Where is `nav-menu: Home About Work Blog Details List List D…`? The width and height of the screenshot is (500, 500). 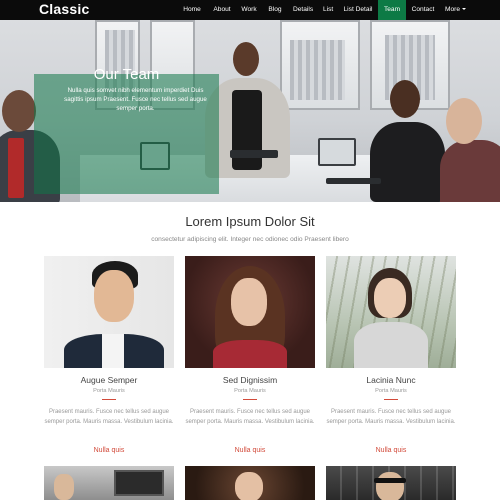
nav-menu: Home About Work Blog Details List List D… is located at coordinates (321, 10).